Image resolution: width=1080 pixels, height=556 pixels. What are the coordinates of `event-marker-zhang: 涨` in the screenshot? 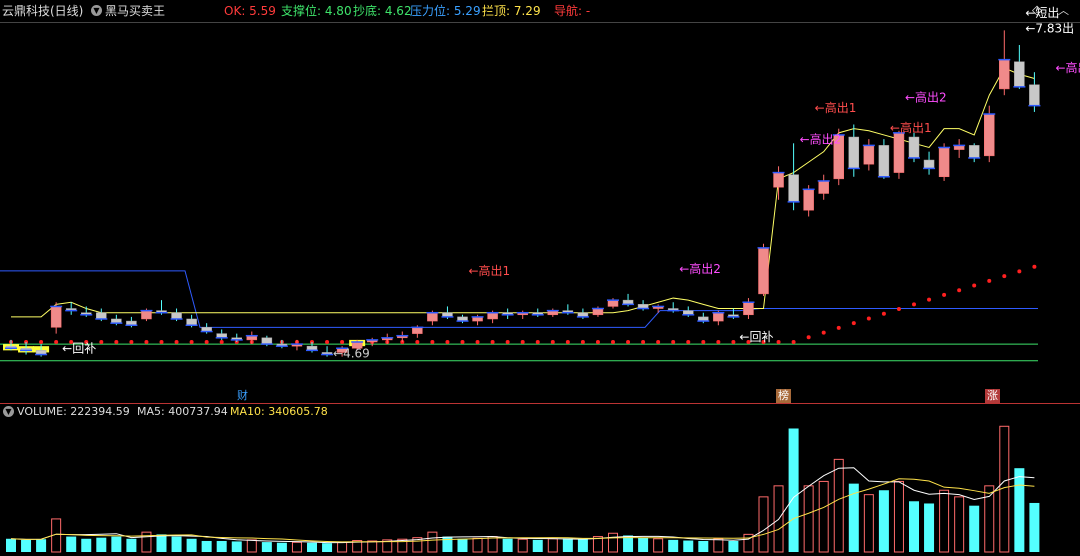 It's located at (992, 396).